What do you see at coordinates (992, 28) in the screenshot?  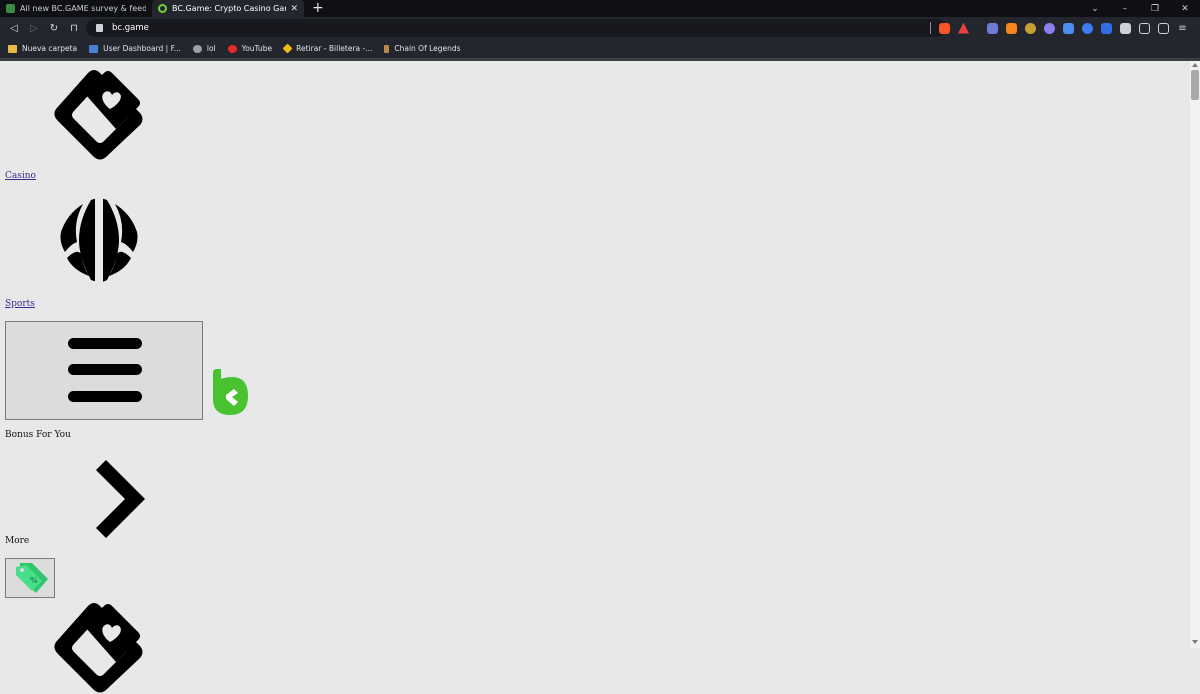 I see `extension-grid-icon` at bounding box center [992, 28].